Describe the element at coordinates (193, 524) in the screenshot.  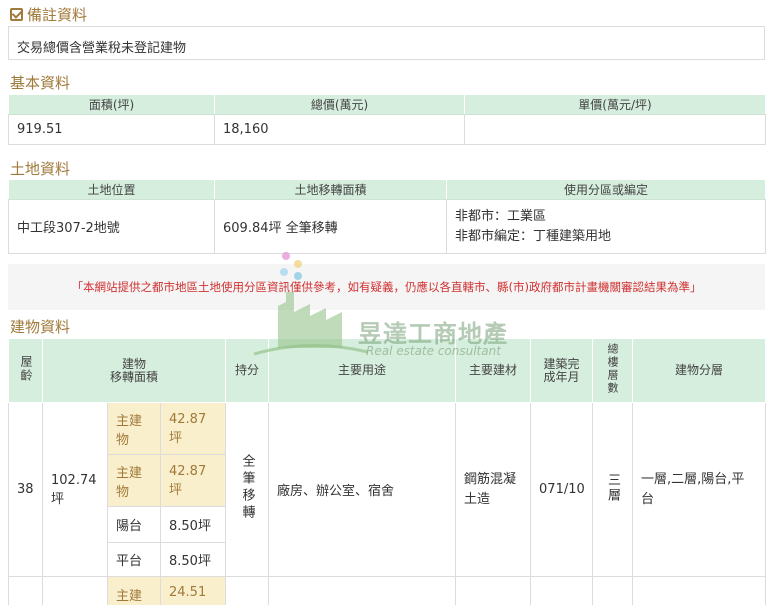
I see `row1-part-value-3: 8.50坪` at that location.